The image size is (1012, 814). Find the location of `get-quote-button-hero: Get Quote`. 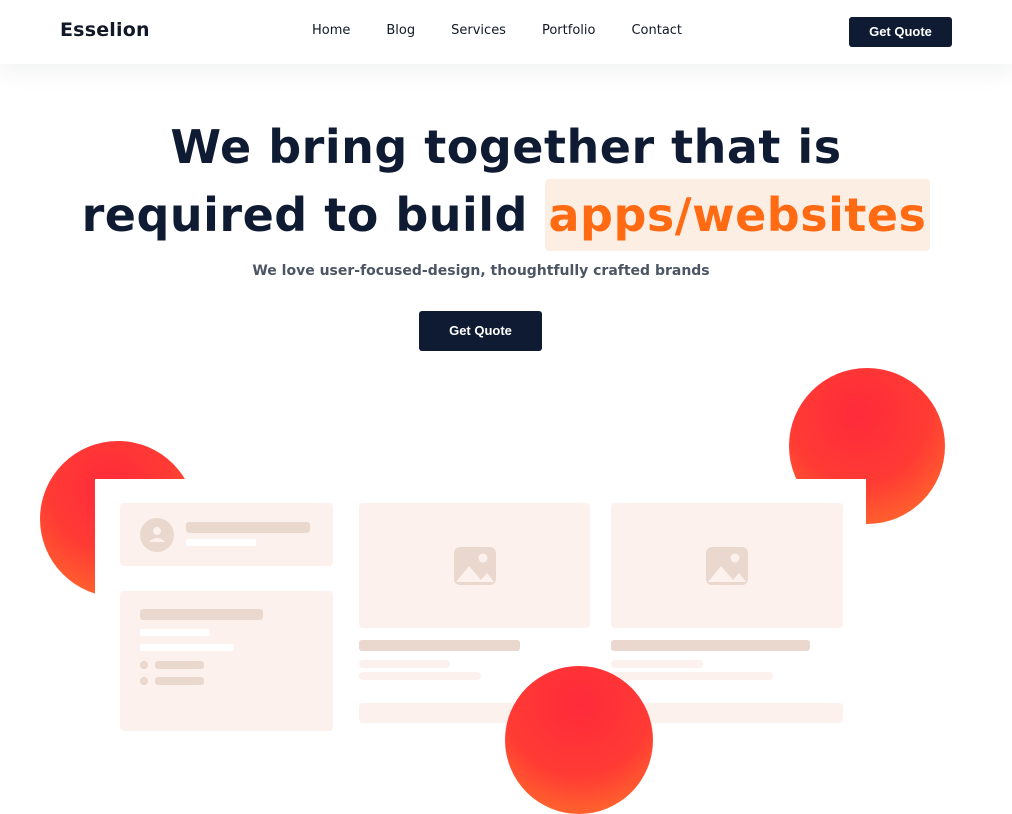

get-quote-button-hero: Get Quote is located at coordinates (480, 331).